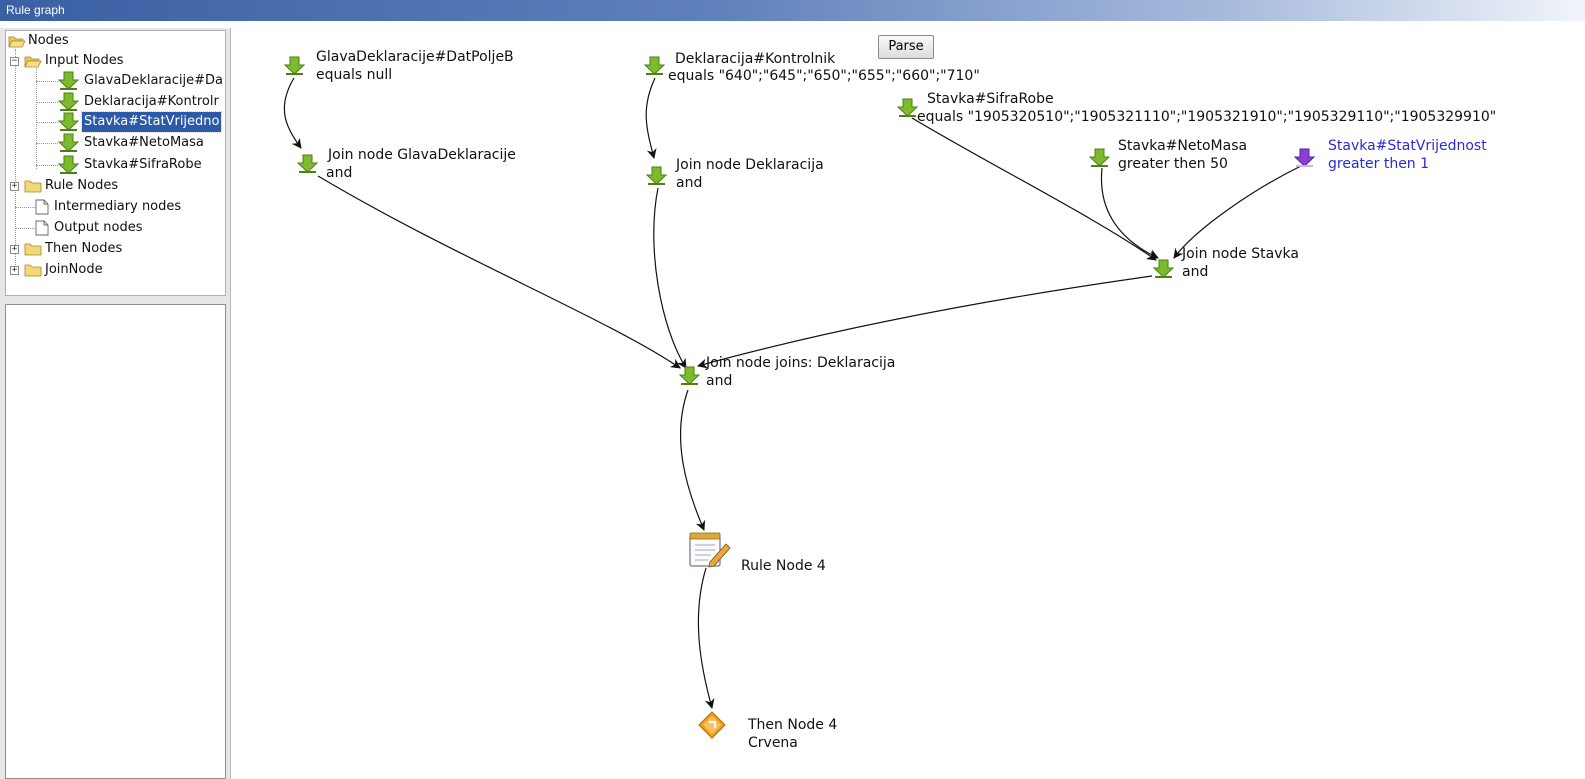 This screenshot has width=1585, height=779. Describe the element at coordinates (651, 118) in the screenshot. I see `edge-kontrolnik-to-join` at that location.